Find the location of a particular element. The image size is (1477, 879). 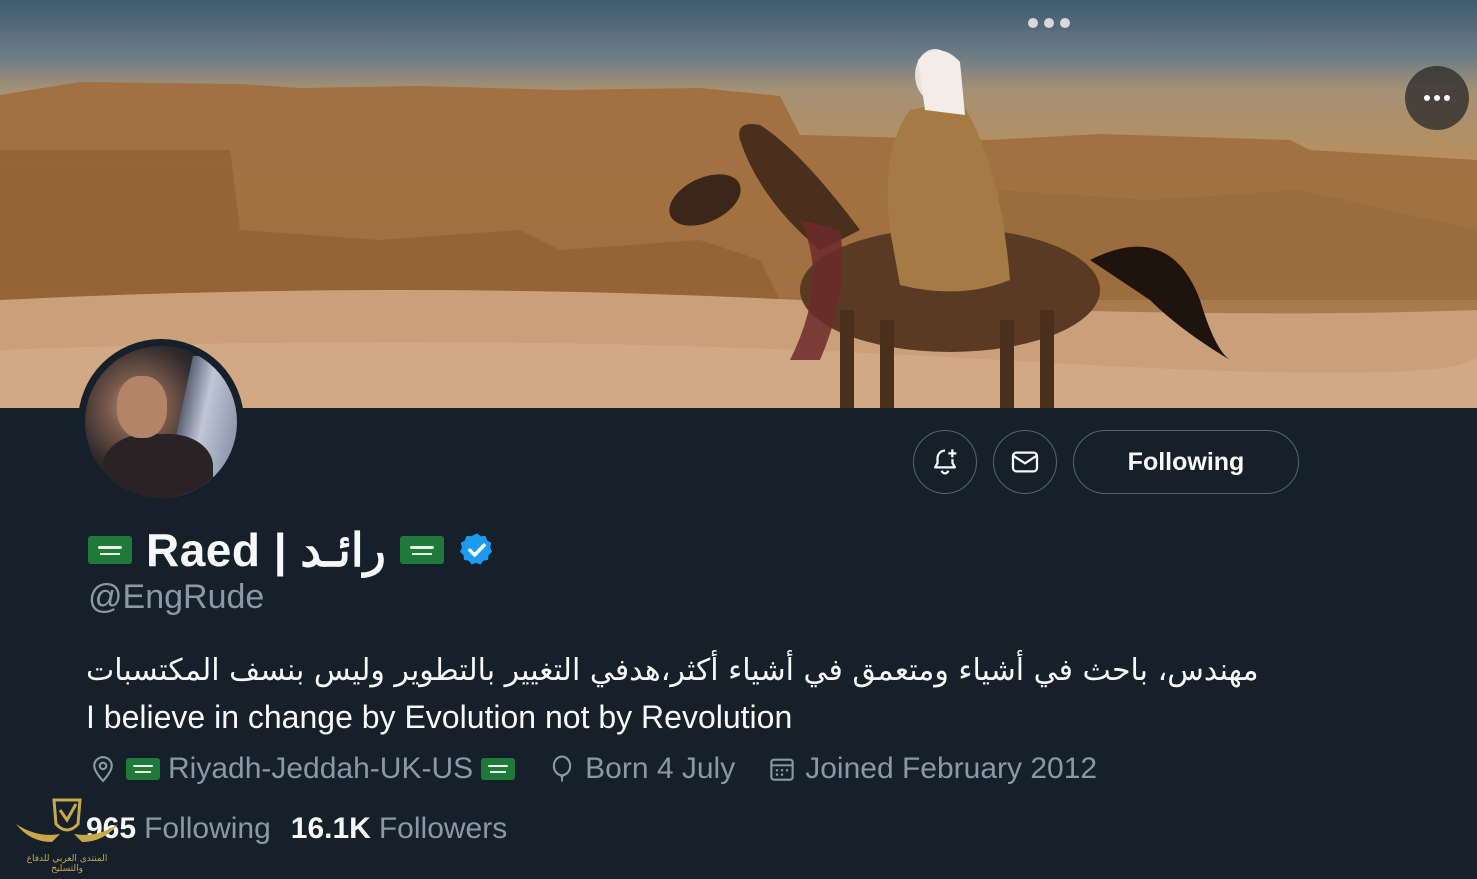

birthday-item: Born 4 July is located at coordinates (641, 769).